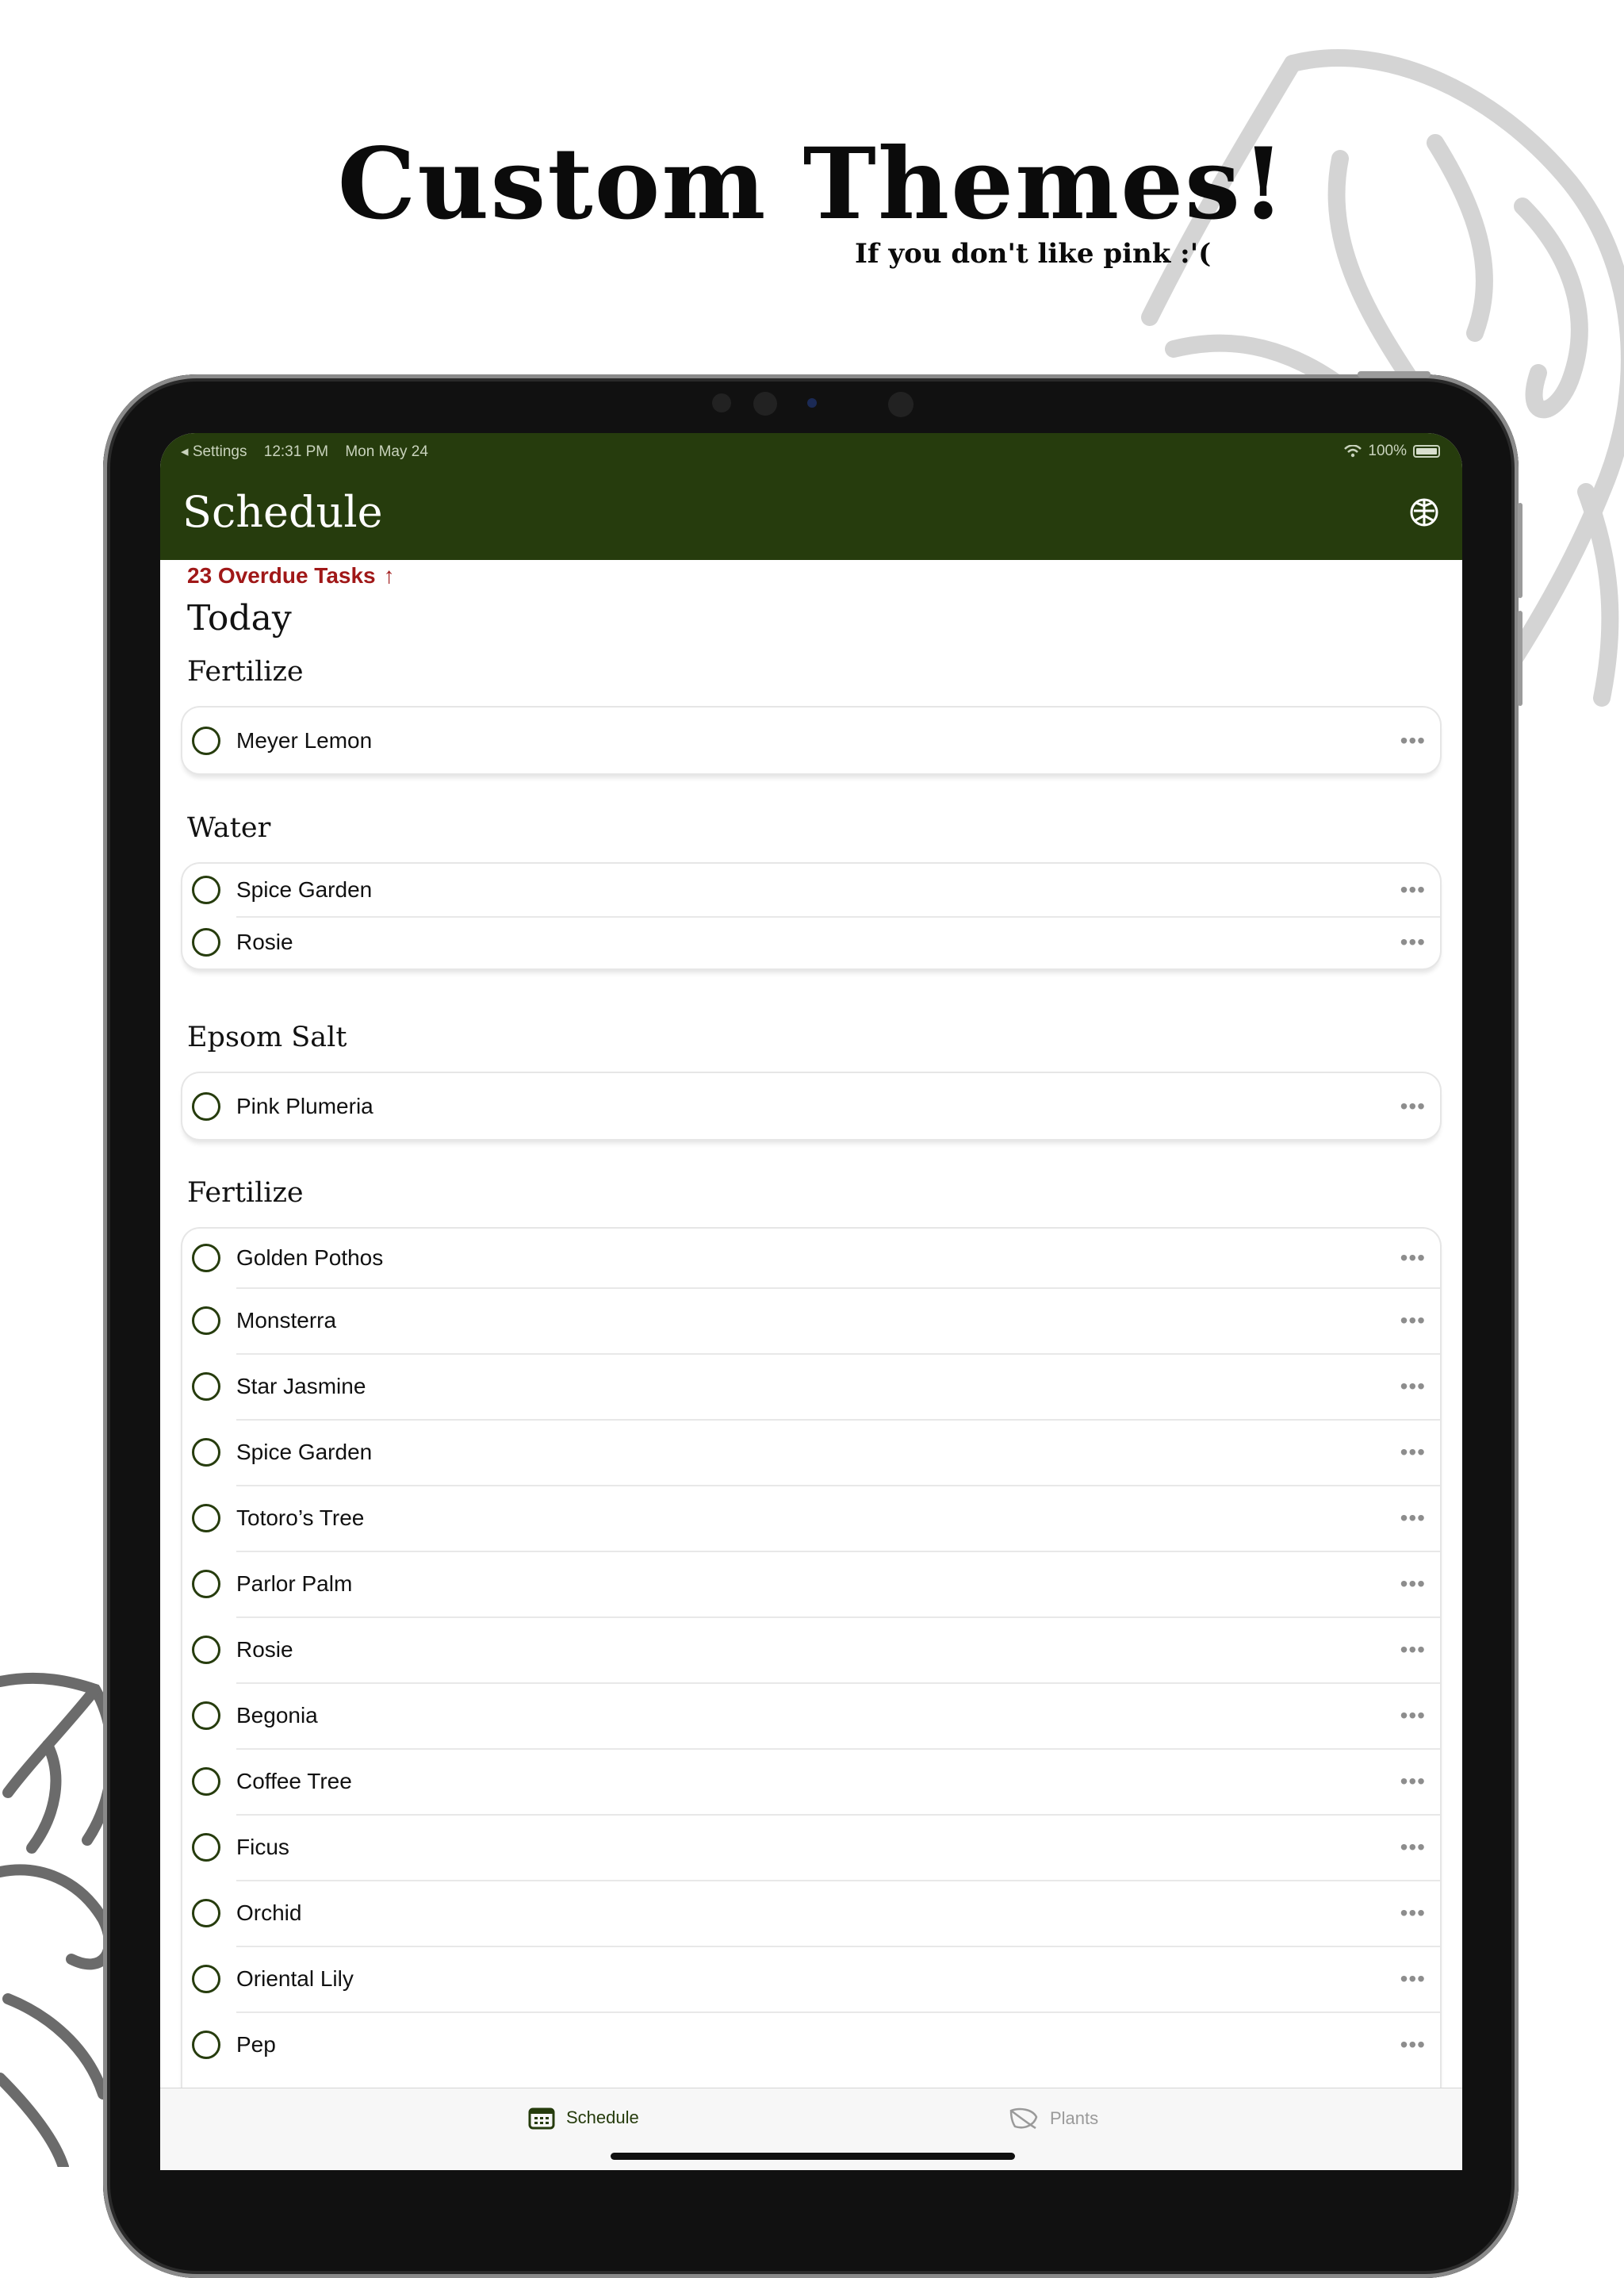 The height and width of the screenshot is (2278, 1624). Describe the element at coordinates (294, 1780) in the screenshot. I see `task-plant-name: Coffee Tree` at that location.